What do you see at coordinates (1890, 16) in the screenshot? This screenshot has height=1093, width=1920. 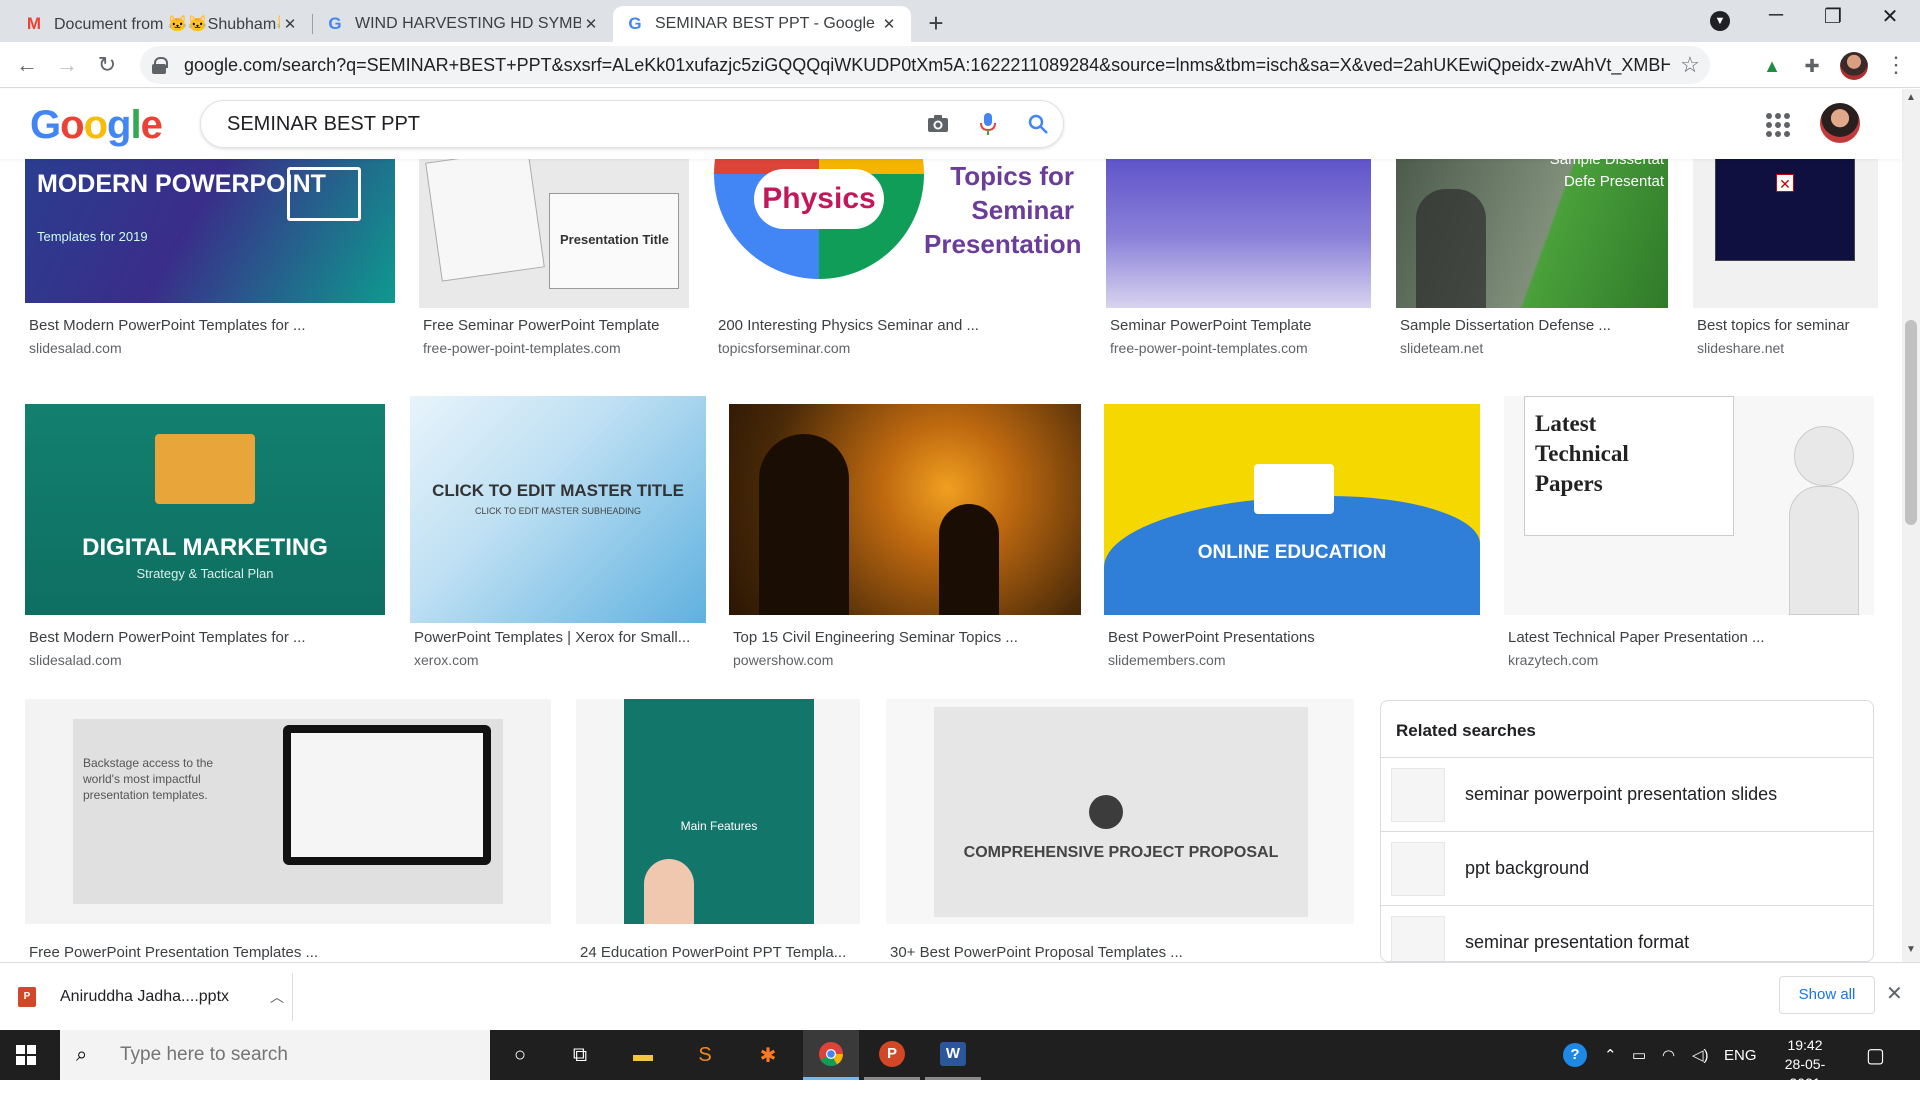 I see `window-close-button: ✕` at bounding box center [1890, 16].